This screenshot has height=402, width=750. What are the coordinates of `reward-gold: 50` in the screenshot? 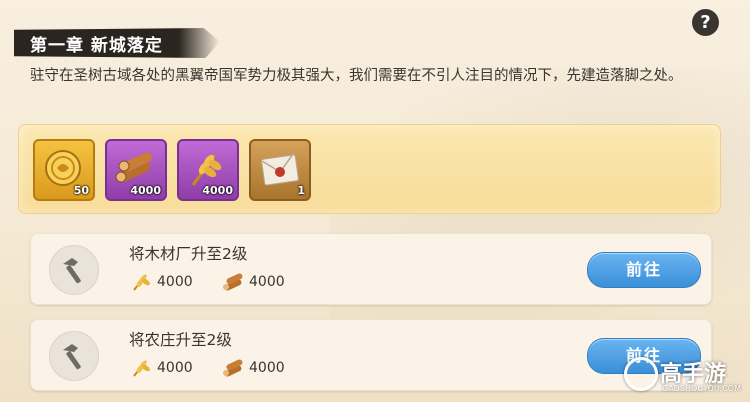 It's located at (64, 170).